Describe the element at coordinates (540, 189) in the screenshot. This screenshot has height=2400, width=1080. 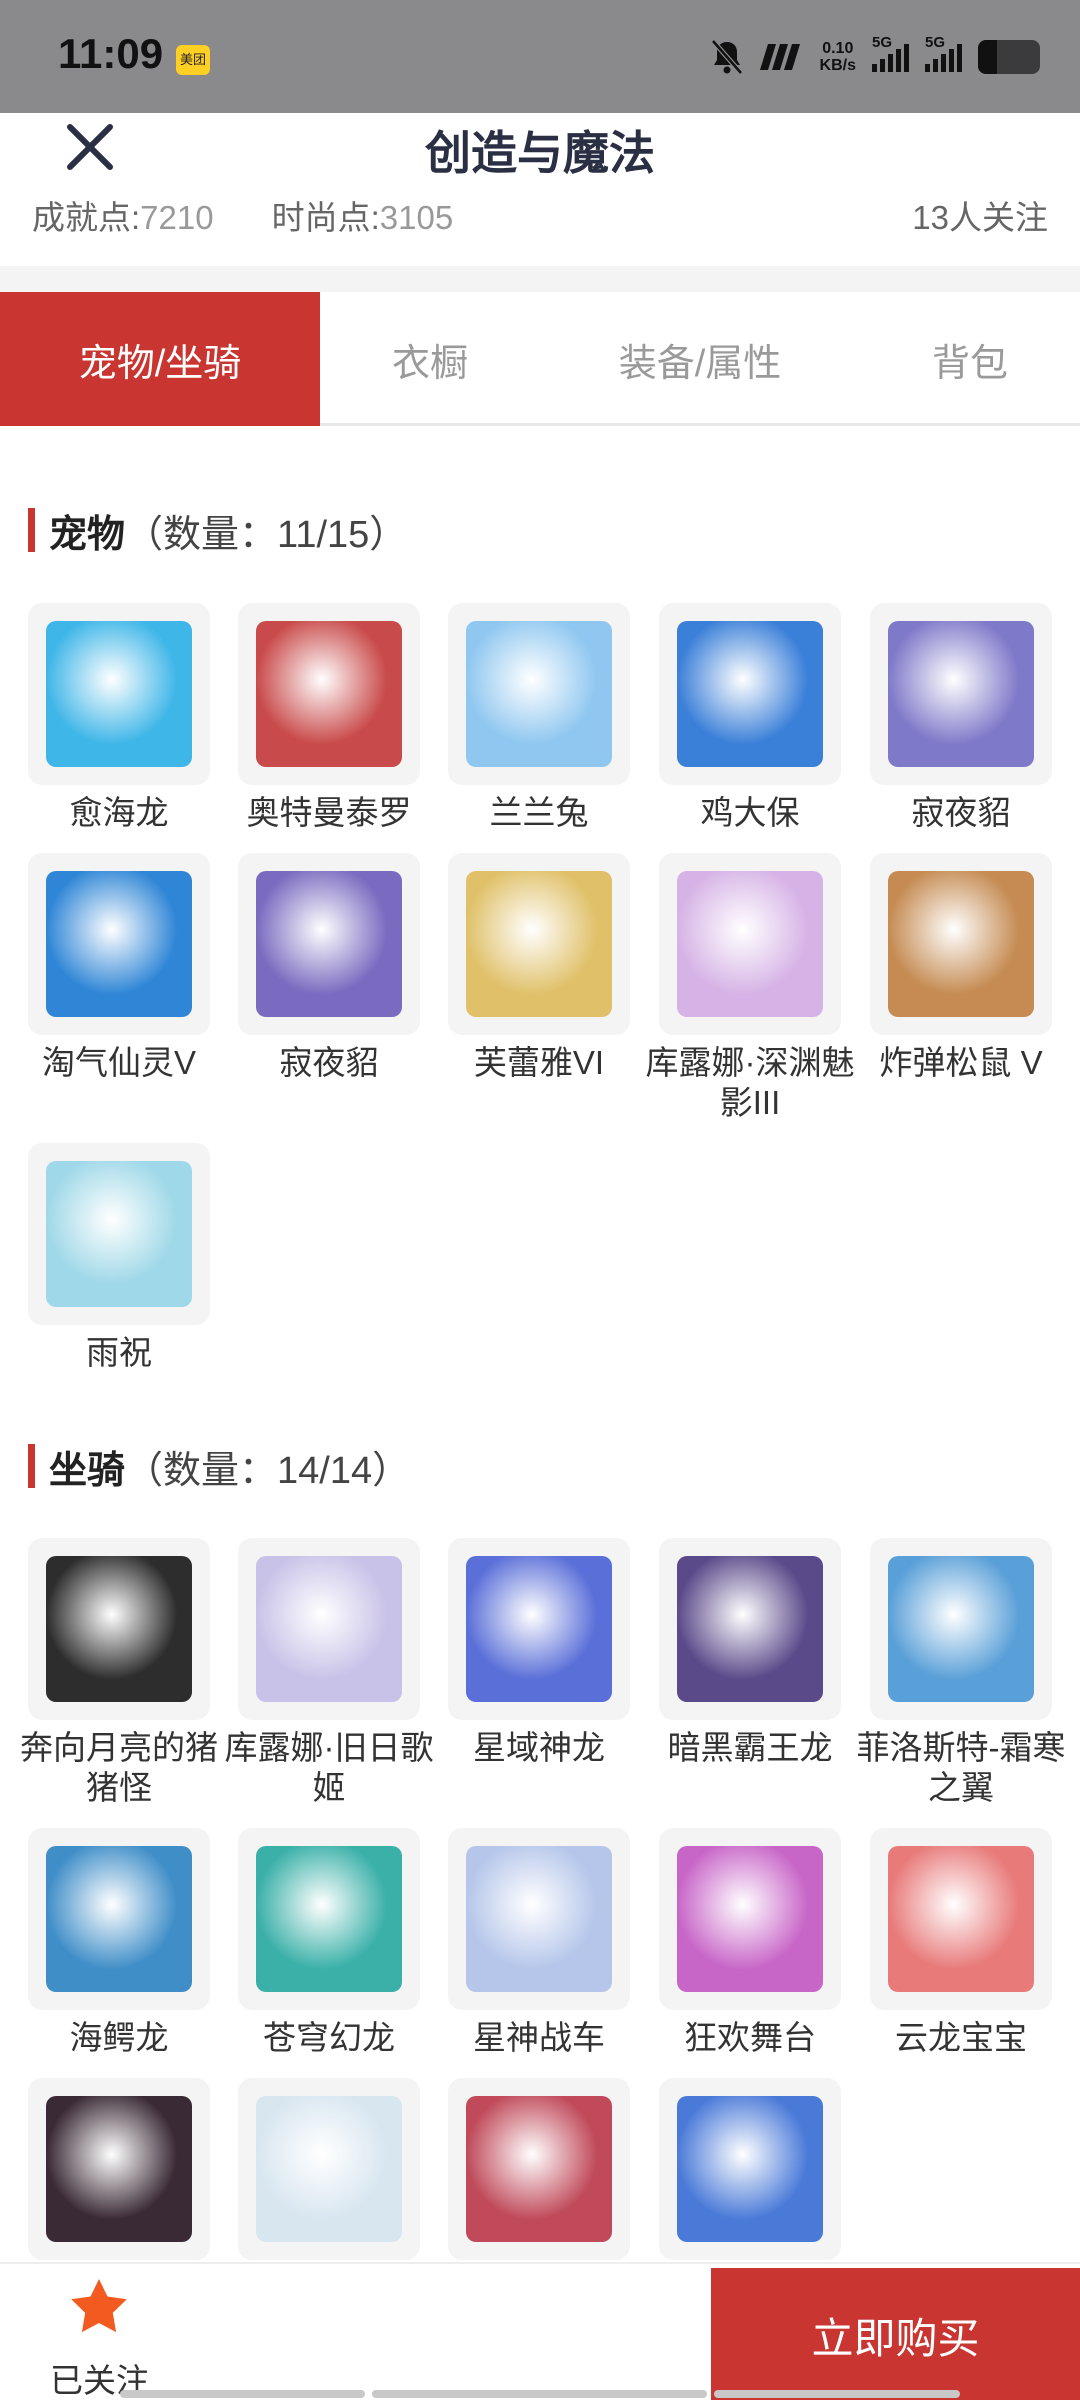
I see `header: 创造与魔法 成就点:7210 时尚点:3105 13人关注` at that location.